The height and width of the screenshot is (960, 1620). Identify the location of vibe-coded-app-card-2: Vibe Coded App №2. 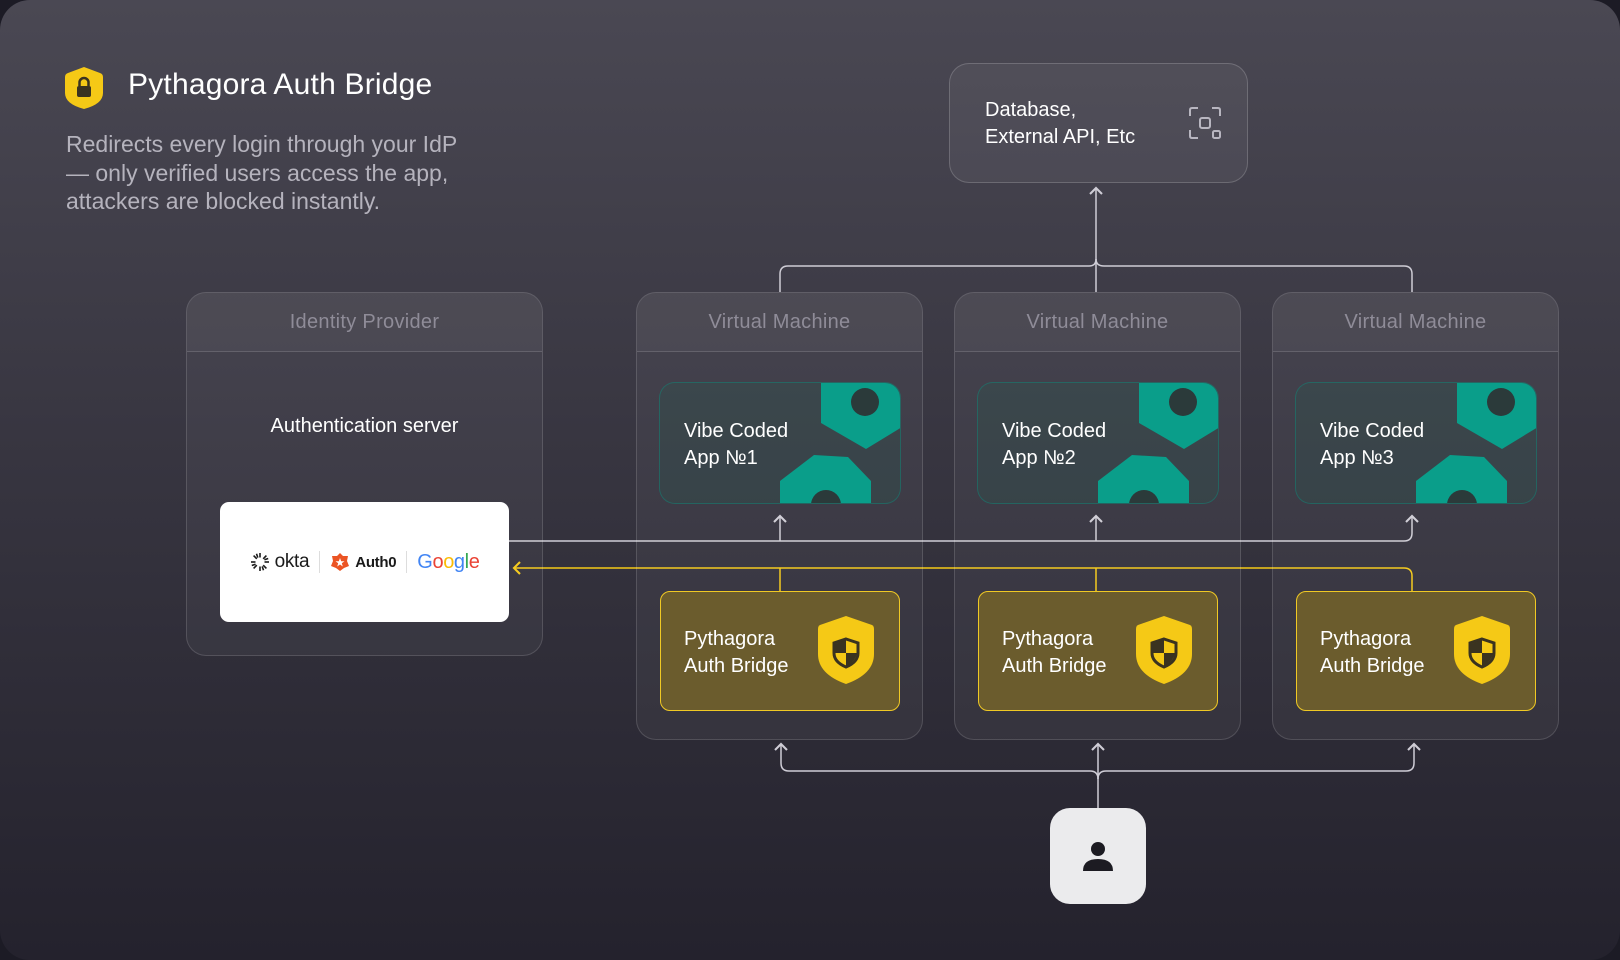
(1098, 443).